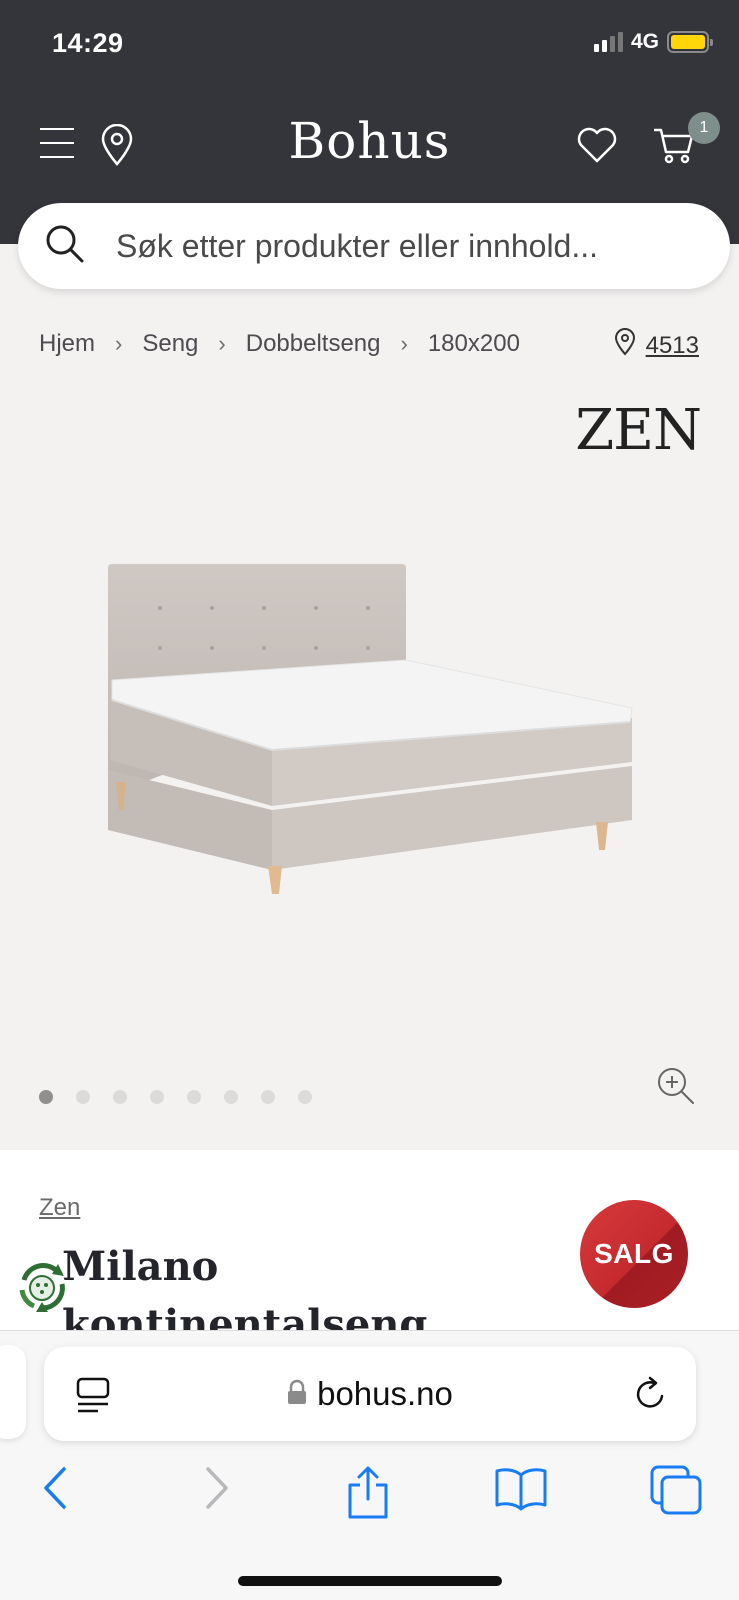  What do you see at coordinates (608, 42) in the screenshot?
I see `signal-icon` at bounding box center [608, 42].